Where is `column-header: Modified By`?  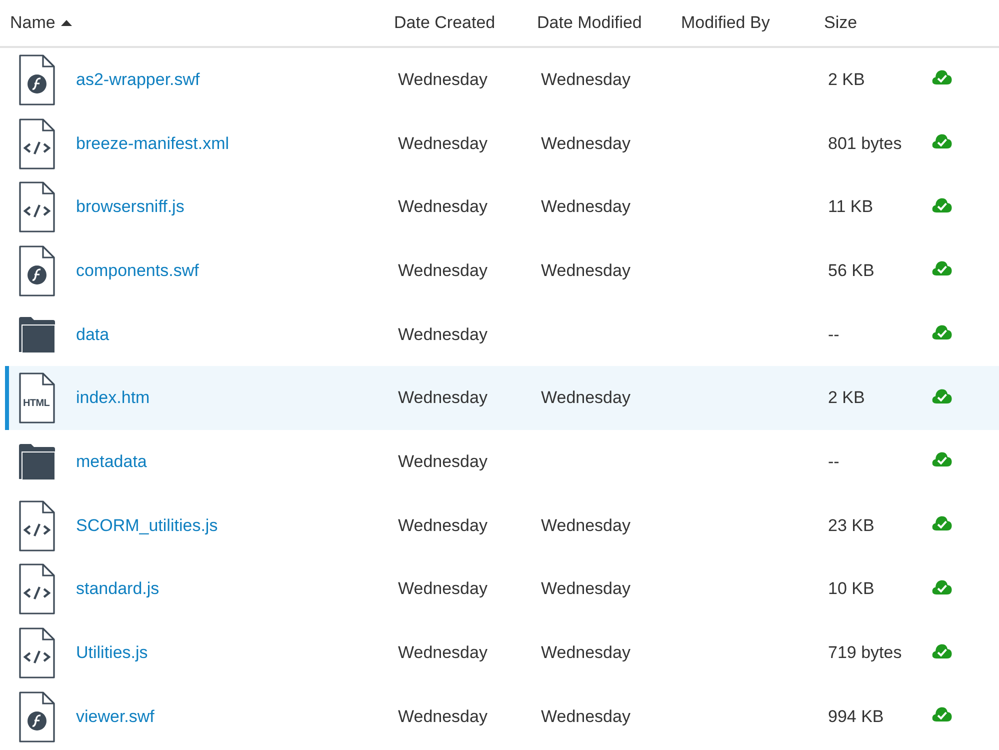 column-header: Modified By is located at coordinates (725, 23).